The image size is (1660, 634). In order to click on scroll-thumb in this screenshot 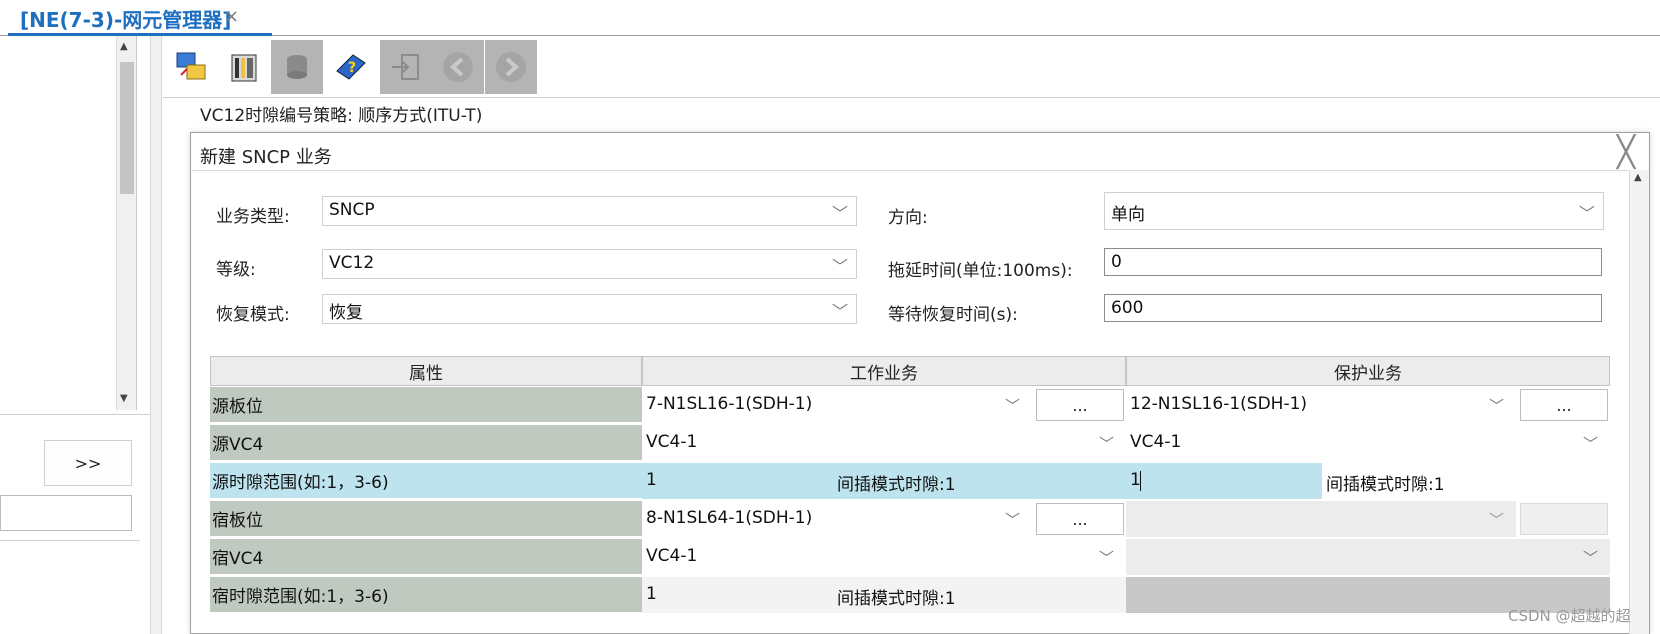, I will do `click(127, 128)`.